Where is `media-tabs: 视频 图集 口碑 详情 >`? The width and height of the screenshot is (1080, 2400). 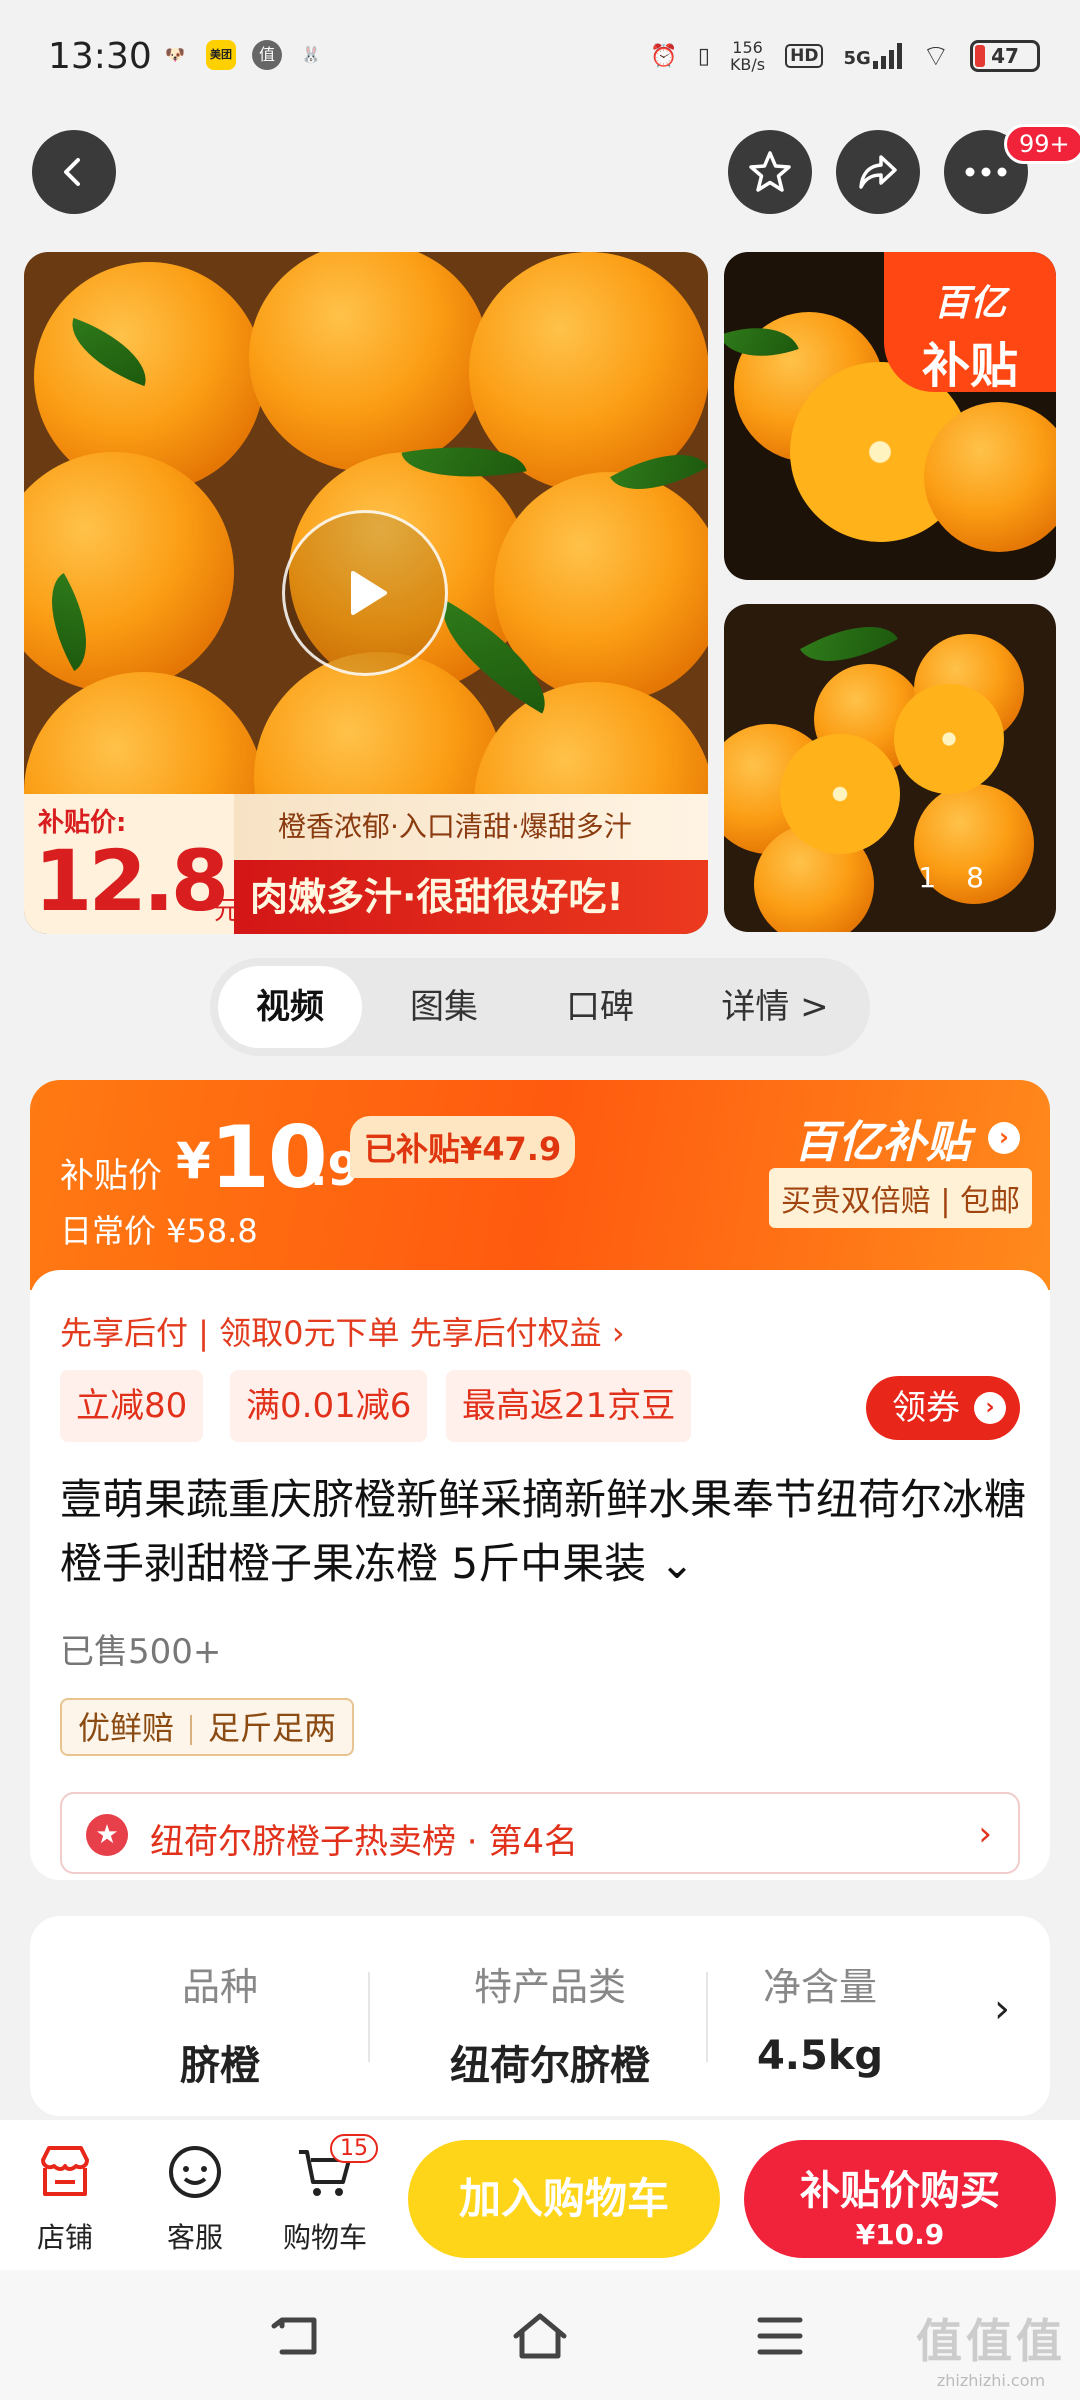
media-tabs: 视频 图集 口碑 详情 > is located at coordinates (540, 1007).